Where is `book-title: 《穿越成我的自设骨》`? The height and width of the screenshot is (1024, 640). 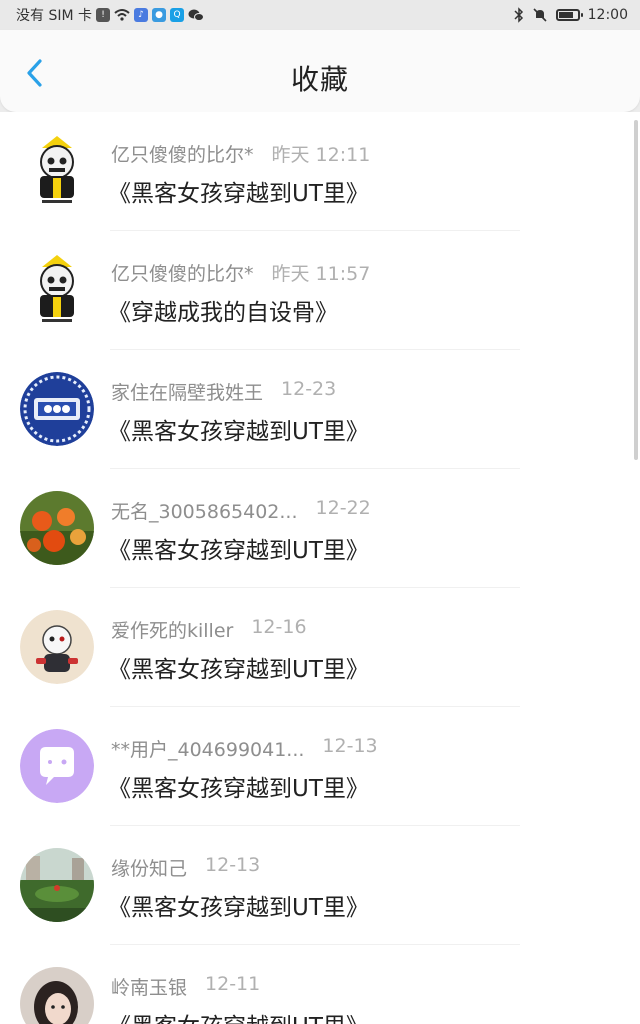 book-title: 《穿越成我的自设骨》 is located at coordinates (223, 310).